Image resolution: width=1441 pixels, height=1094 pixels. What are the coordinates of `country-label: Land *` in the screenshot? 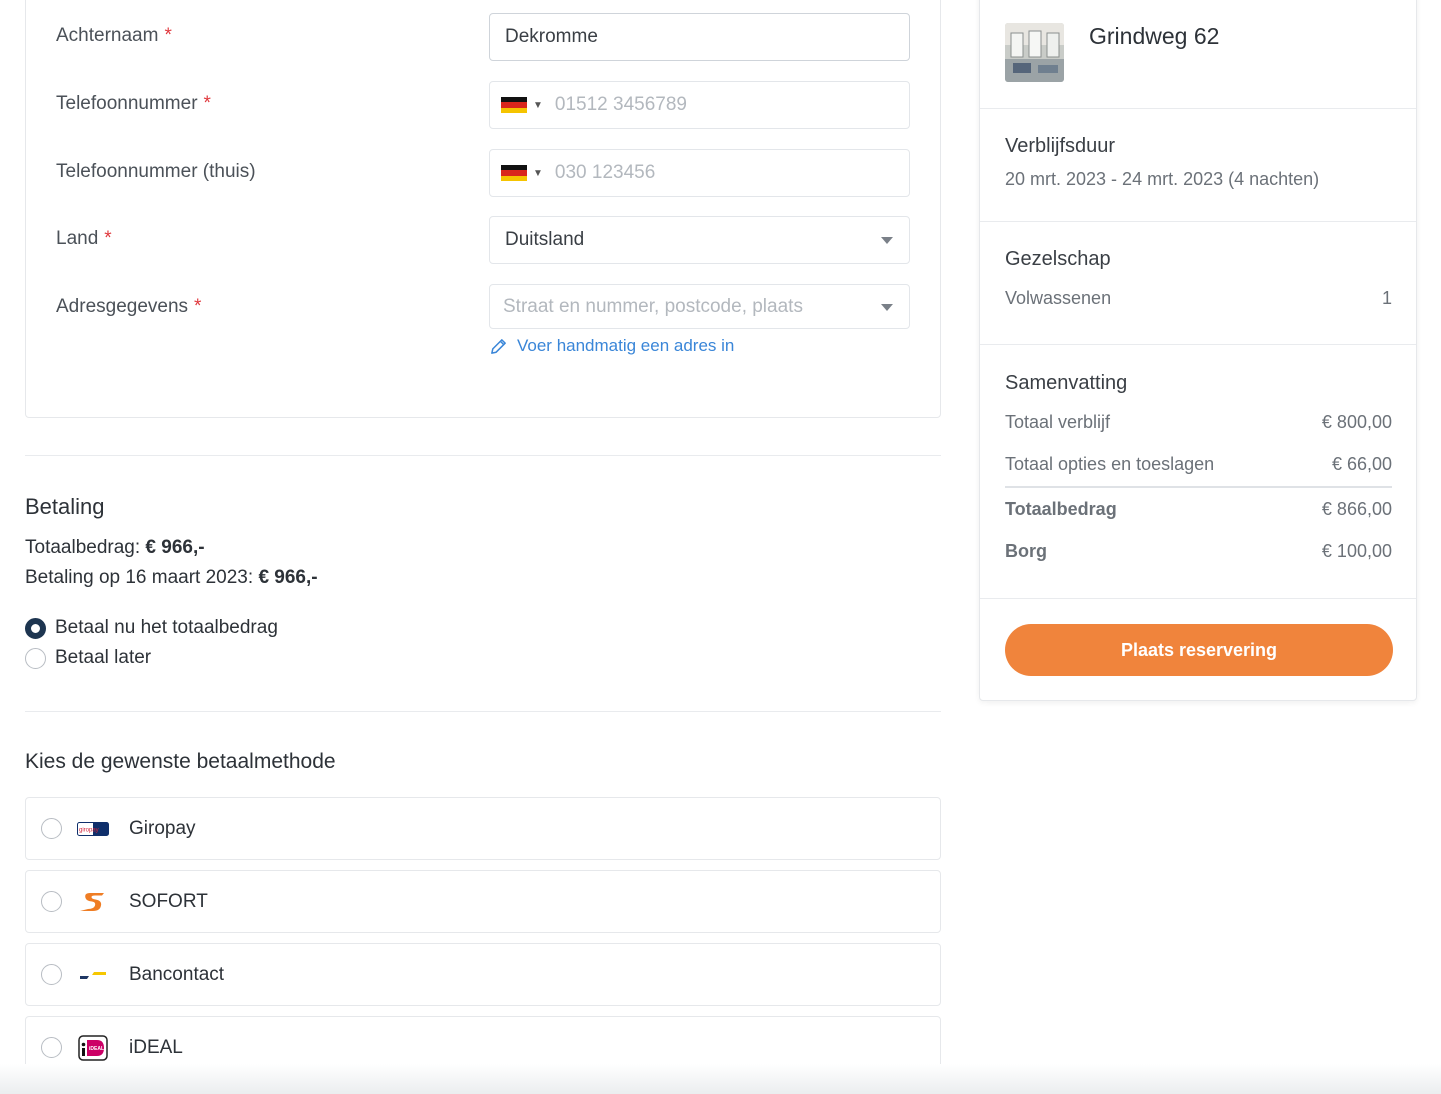 It's located at (84, 238).